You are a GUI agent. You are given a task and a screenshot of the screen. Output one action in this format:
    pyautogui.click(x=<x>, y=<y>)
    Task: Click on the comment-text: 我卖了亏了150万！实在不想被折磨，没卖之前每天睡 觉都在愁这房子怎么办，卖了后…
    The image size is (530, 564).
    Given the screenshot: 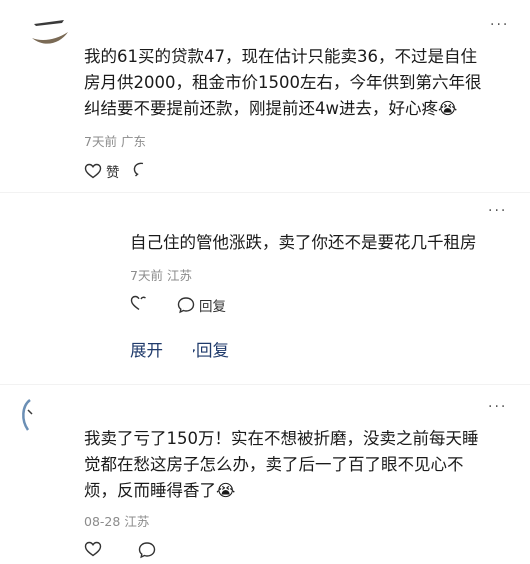 What is the action you would take?
    pyautogui.click(x=281, y=464)
    